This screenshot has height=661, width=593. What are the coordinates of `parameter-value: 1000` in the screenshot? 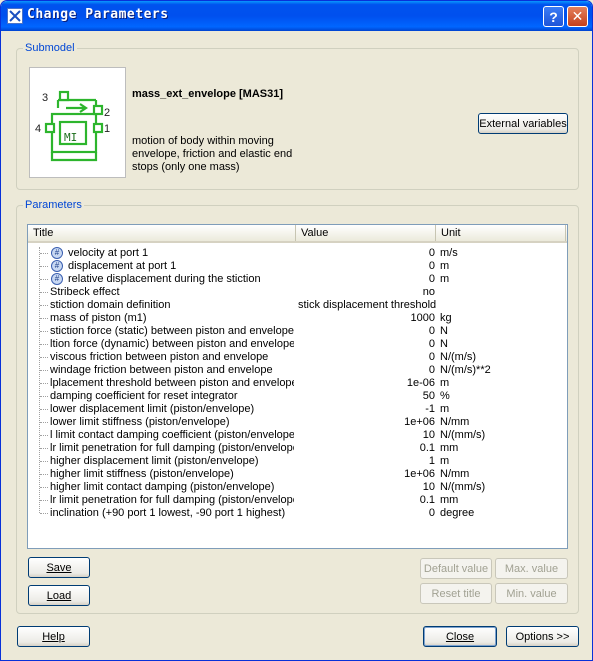 It's located at (366, 318).